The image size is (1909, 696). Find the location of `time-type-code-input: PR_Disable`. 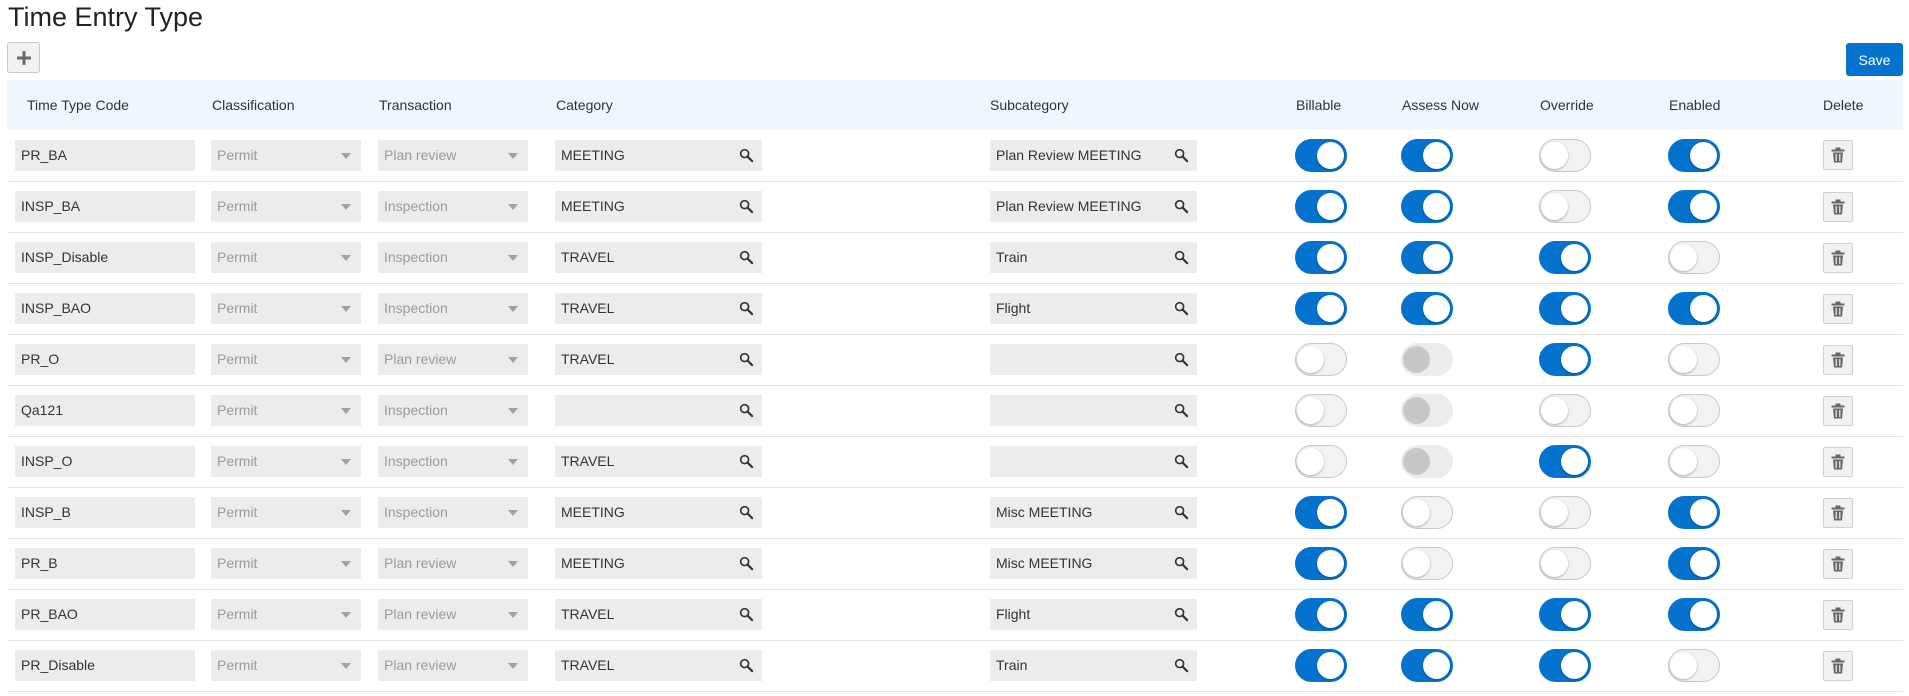

time-type-code-input: PR_Disable is located at coordinates (105, 665).